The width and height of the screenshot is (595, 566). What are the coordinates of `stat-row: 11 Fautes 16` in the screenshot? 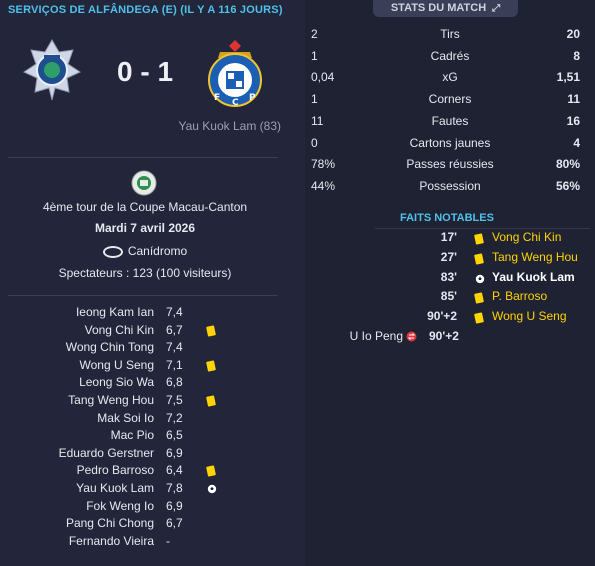 It's located at (450, 124).